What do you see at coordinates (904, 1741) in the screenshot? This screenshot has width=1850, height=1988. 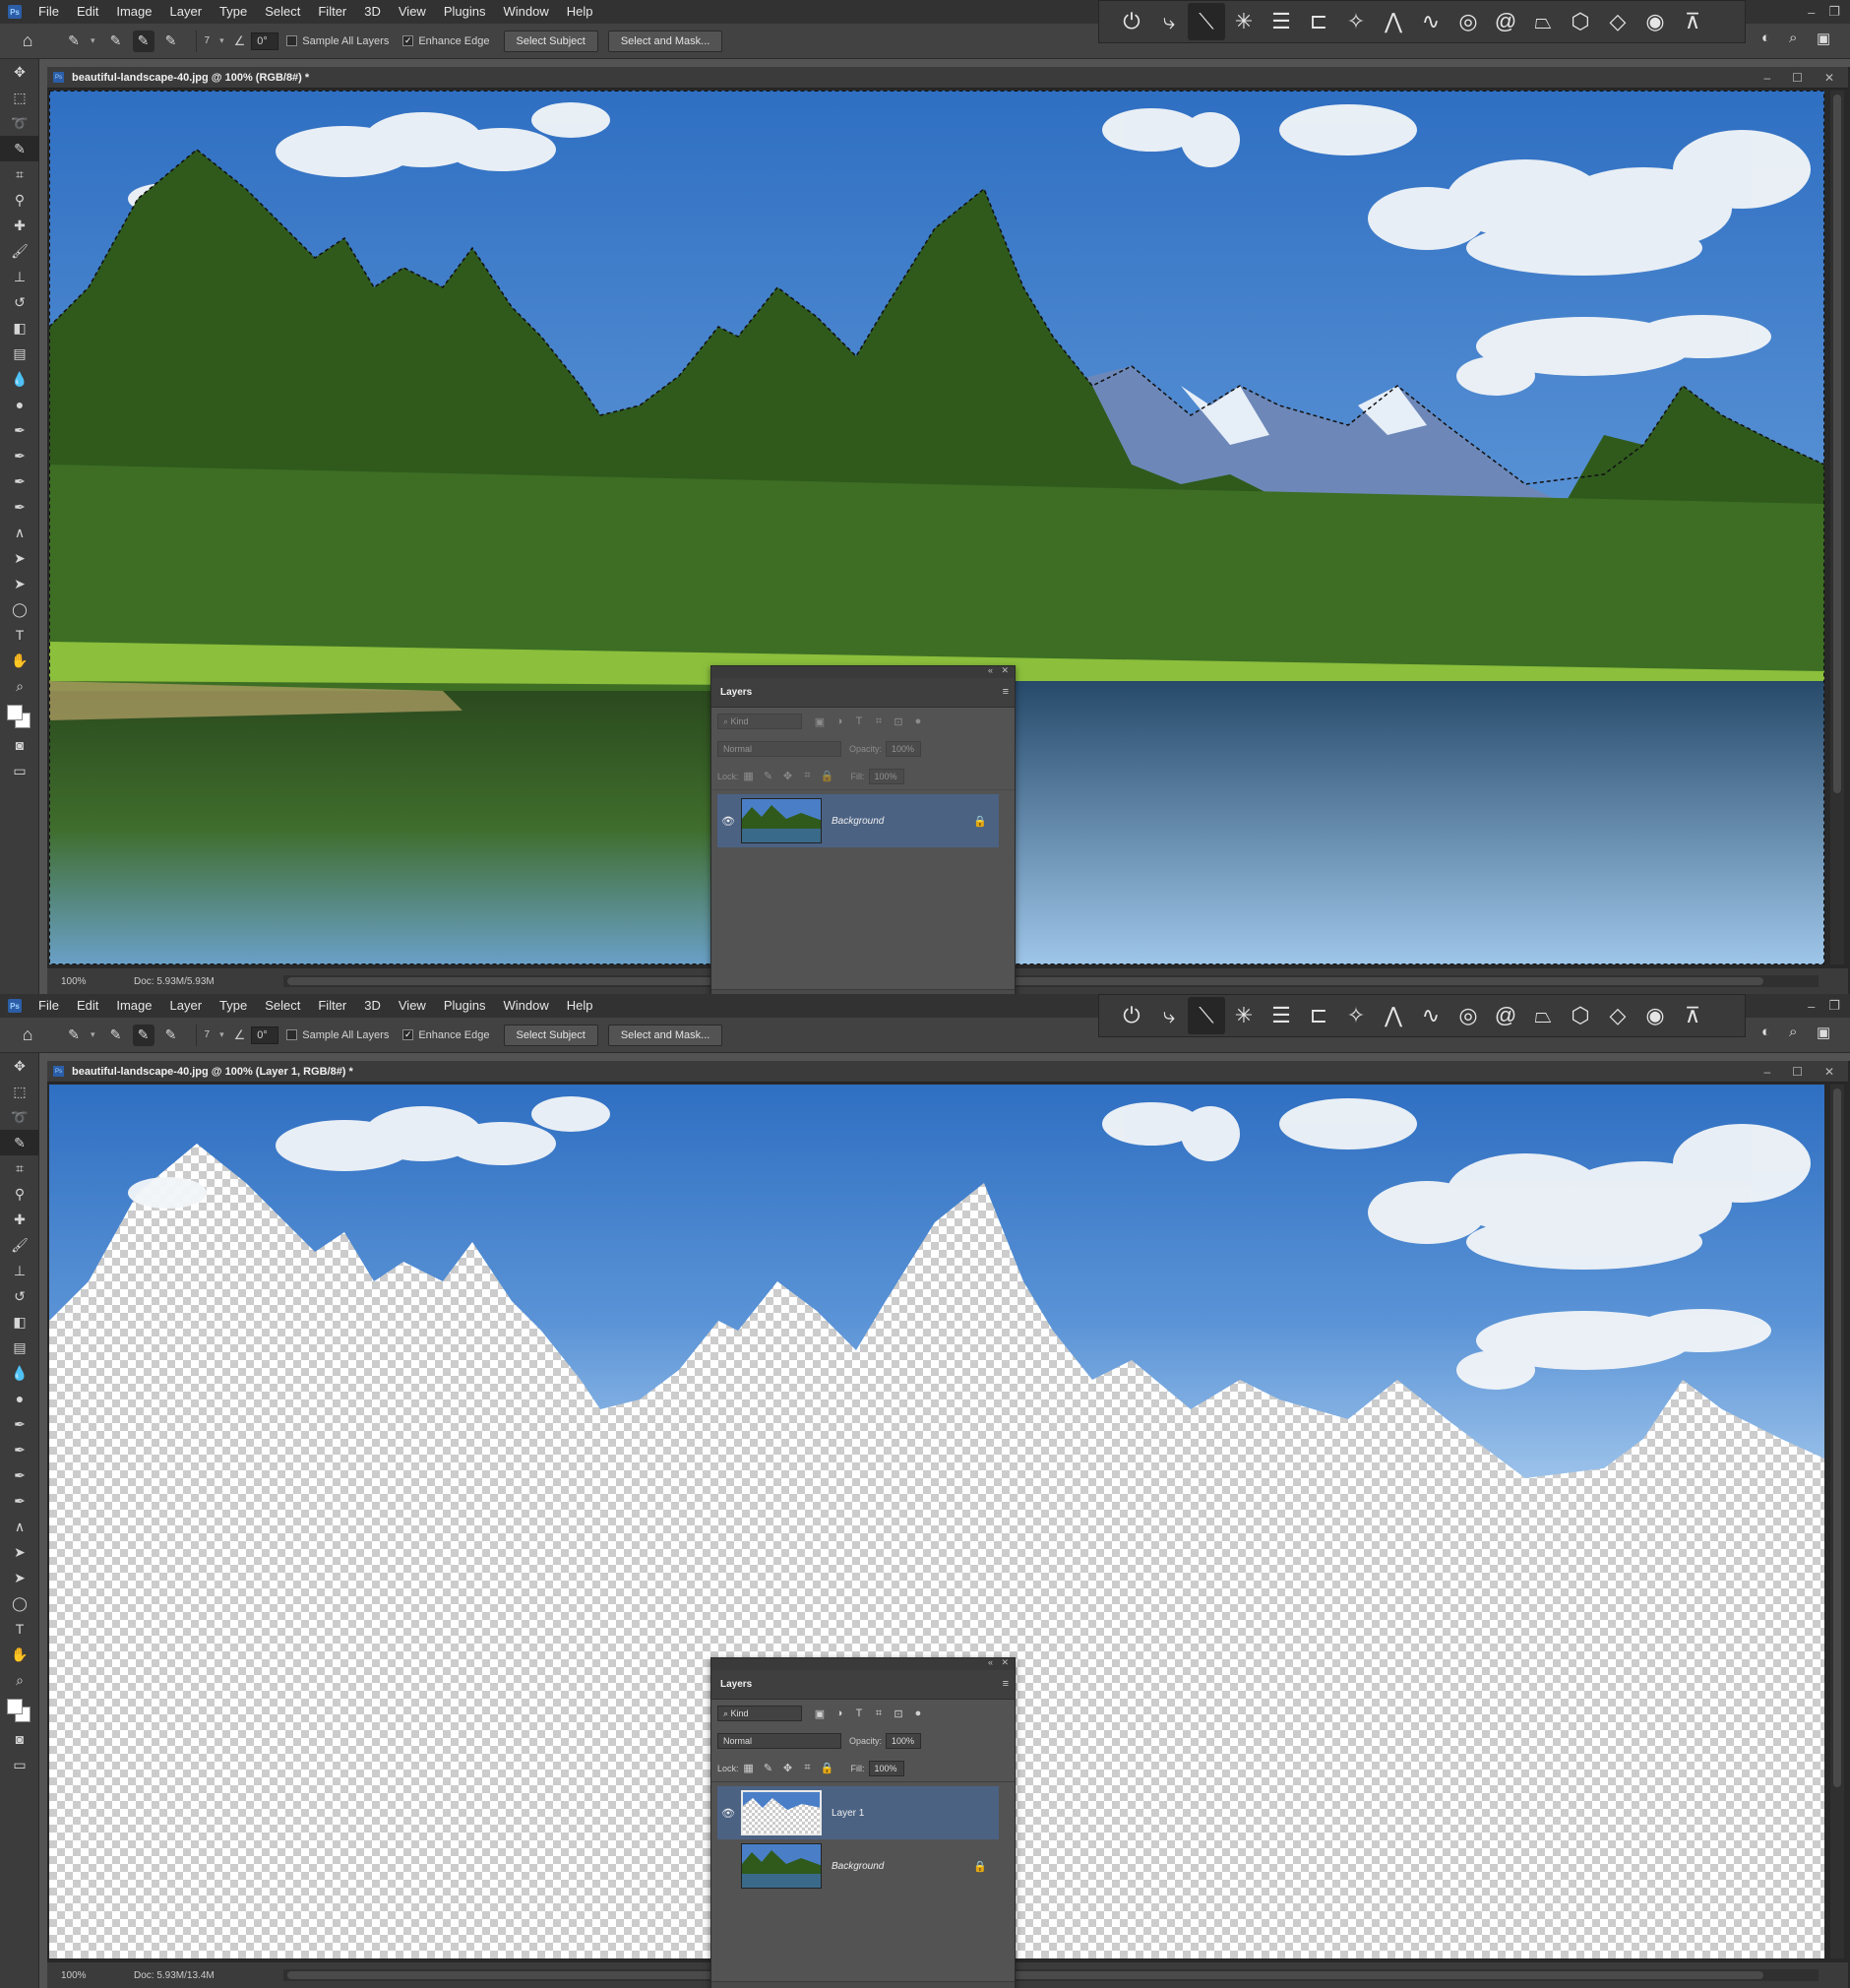 I see `opacity-field: 100%` at bounding box center [904, 1741].